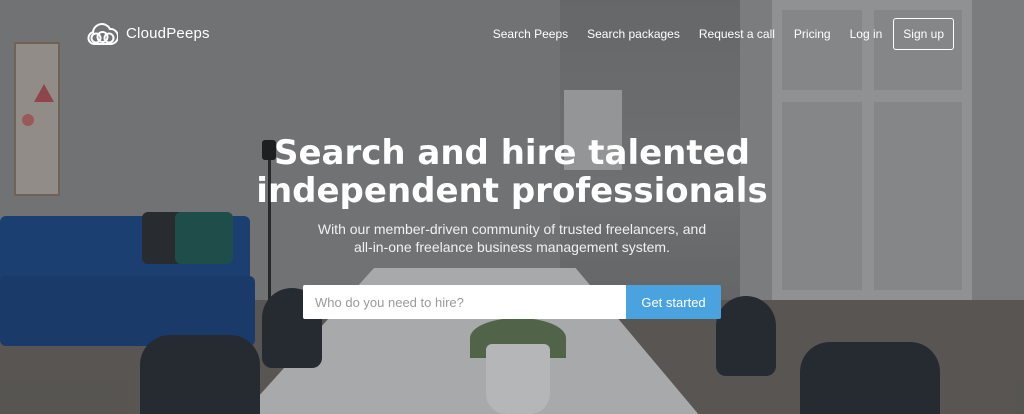  Describe the element at coordinates (633, 34) in the screenshot. I see `nav-link-search-packages: Search packages` at that location.